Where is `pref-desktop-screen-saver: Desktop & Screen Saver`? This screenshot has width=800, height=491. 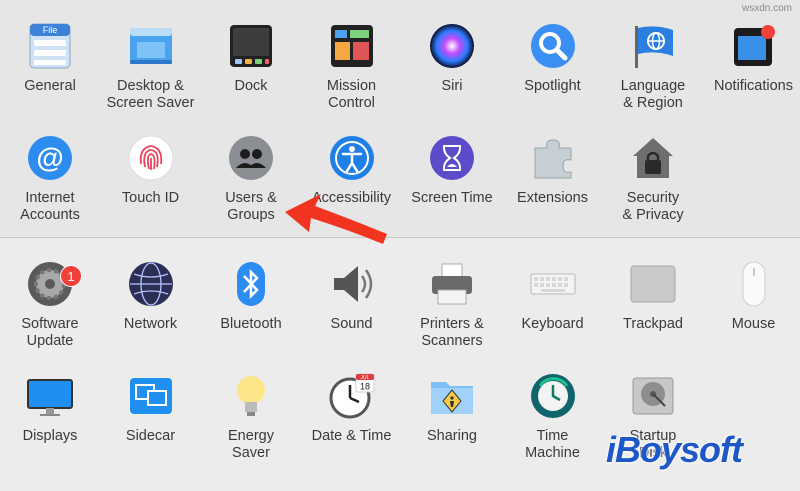 pref-desktop-screen-saver: Desktop & Screen Saver is located at coordinates (151, 55).